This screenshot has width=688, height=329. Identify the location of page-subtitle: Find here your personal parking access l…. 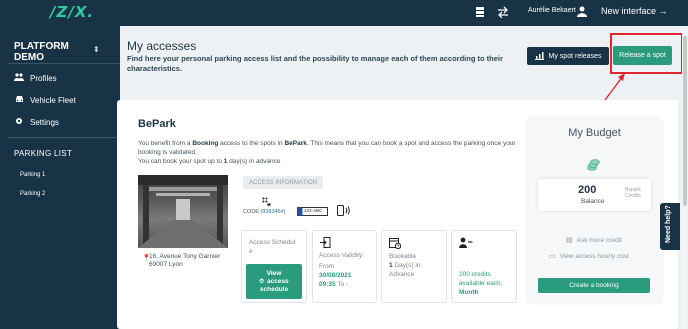
(315, 63).